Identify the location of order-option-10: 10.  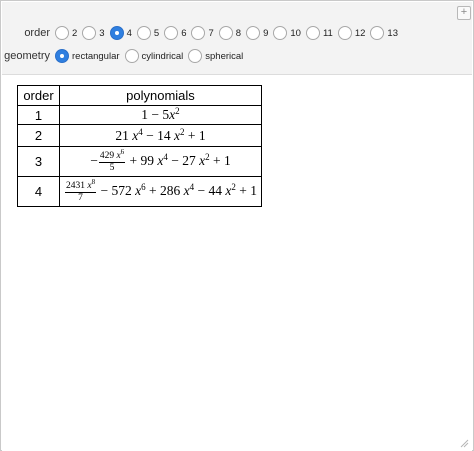
(287, 33).